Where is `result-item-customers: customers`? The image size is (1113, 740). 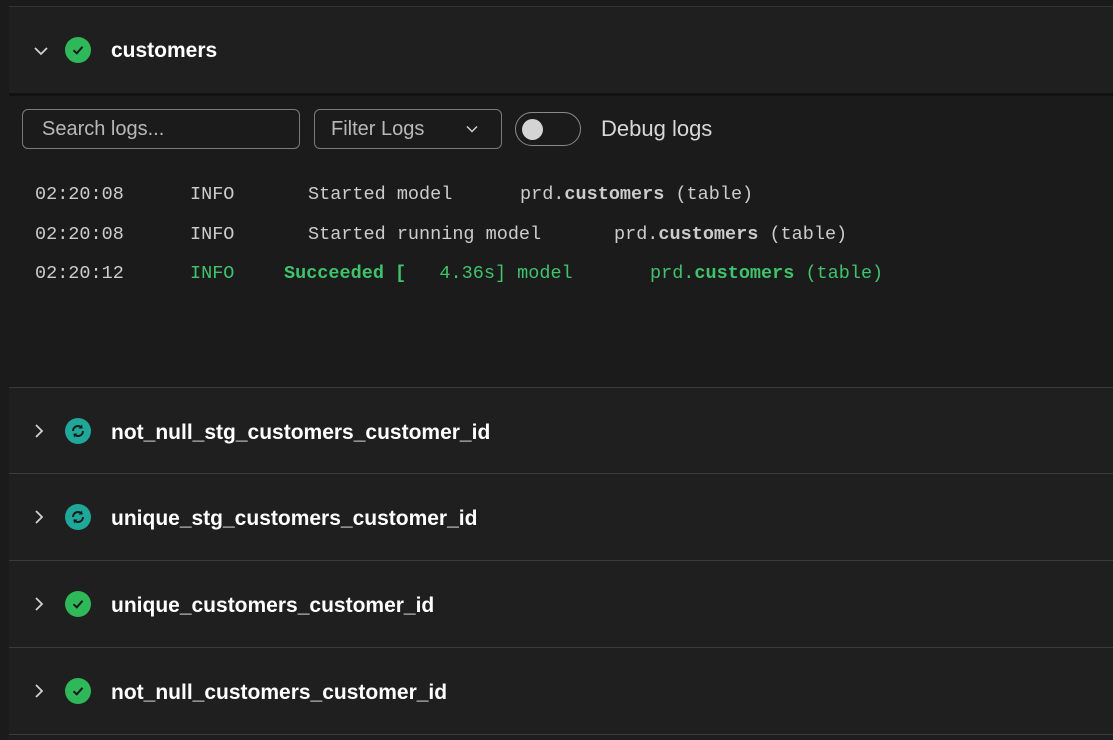
result-item-customers: customers is located at coordinates (561, 50).